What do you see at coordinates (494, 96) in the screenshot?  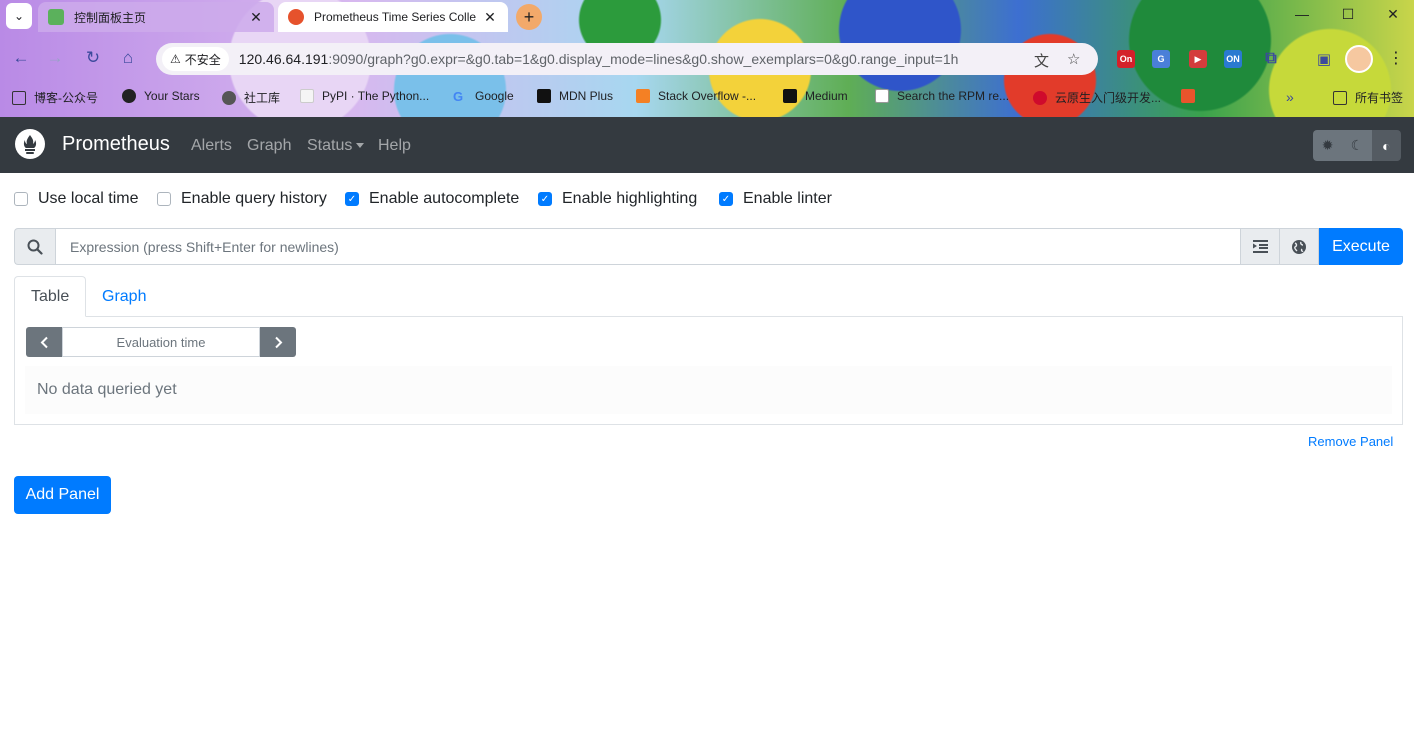 I see `bookmark-label: Google` at bounding box center [494, 96].